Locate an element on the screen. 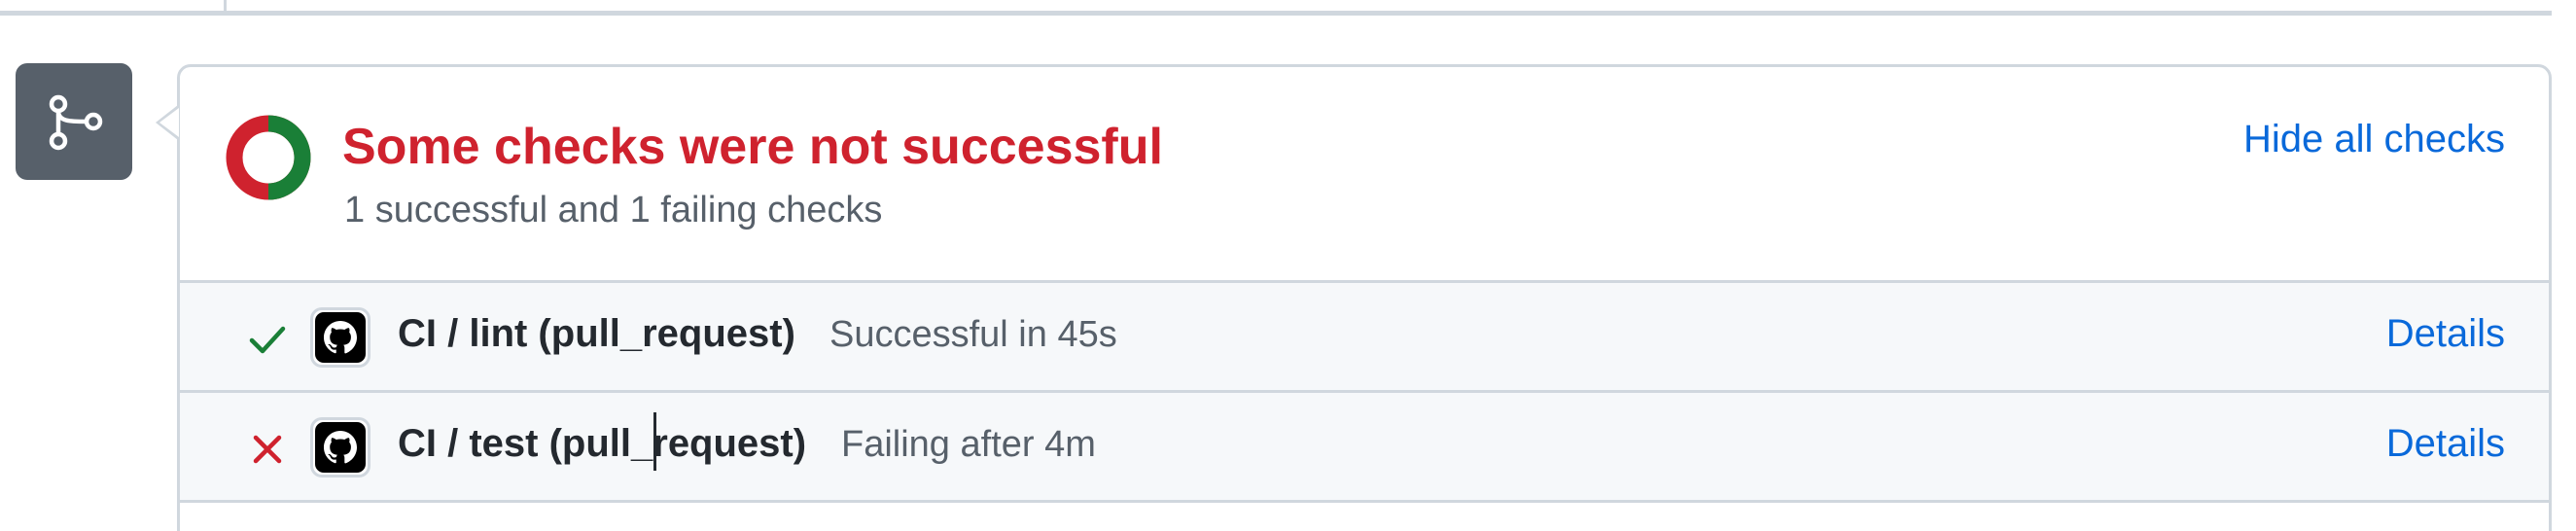 Image resolution: width=2576 pixels, height=531 pixels. x-icon is located at coordinates (267, 449).